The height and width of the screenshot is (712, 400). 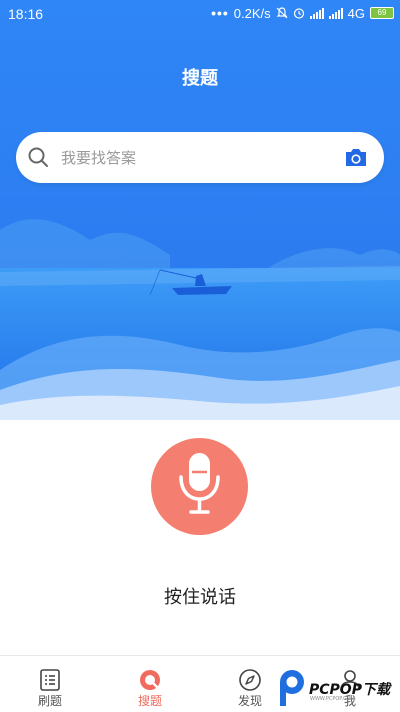 What do you see at coordinates (220, 13) in the screenshot?
I see `status-dots: •••` at bounding box center [220, 13].